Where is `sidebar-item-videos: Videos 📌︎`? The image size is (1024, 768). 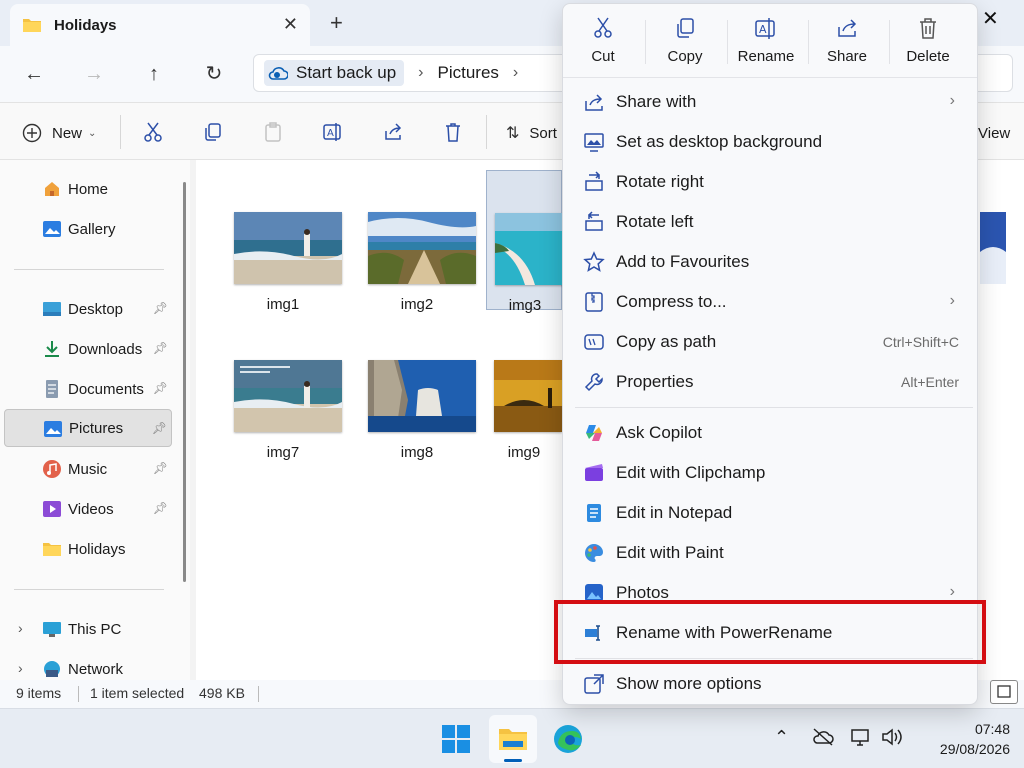
sidebar-item-videos: Videos 📌︎ is located at coordinates (88, 509).